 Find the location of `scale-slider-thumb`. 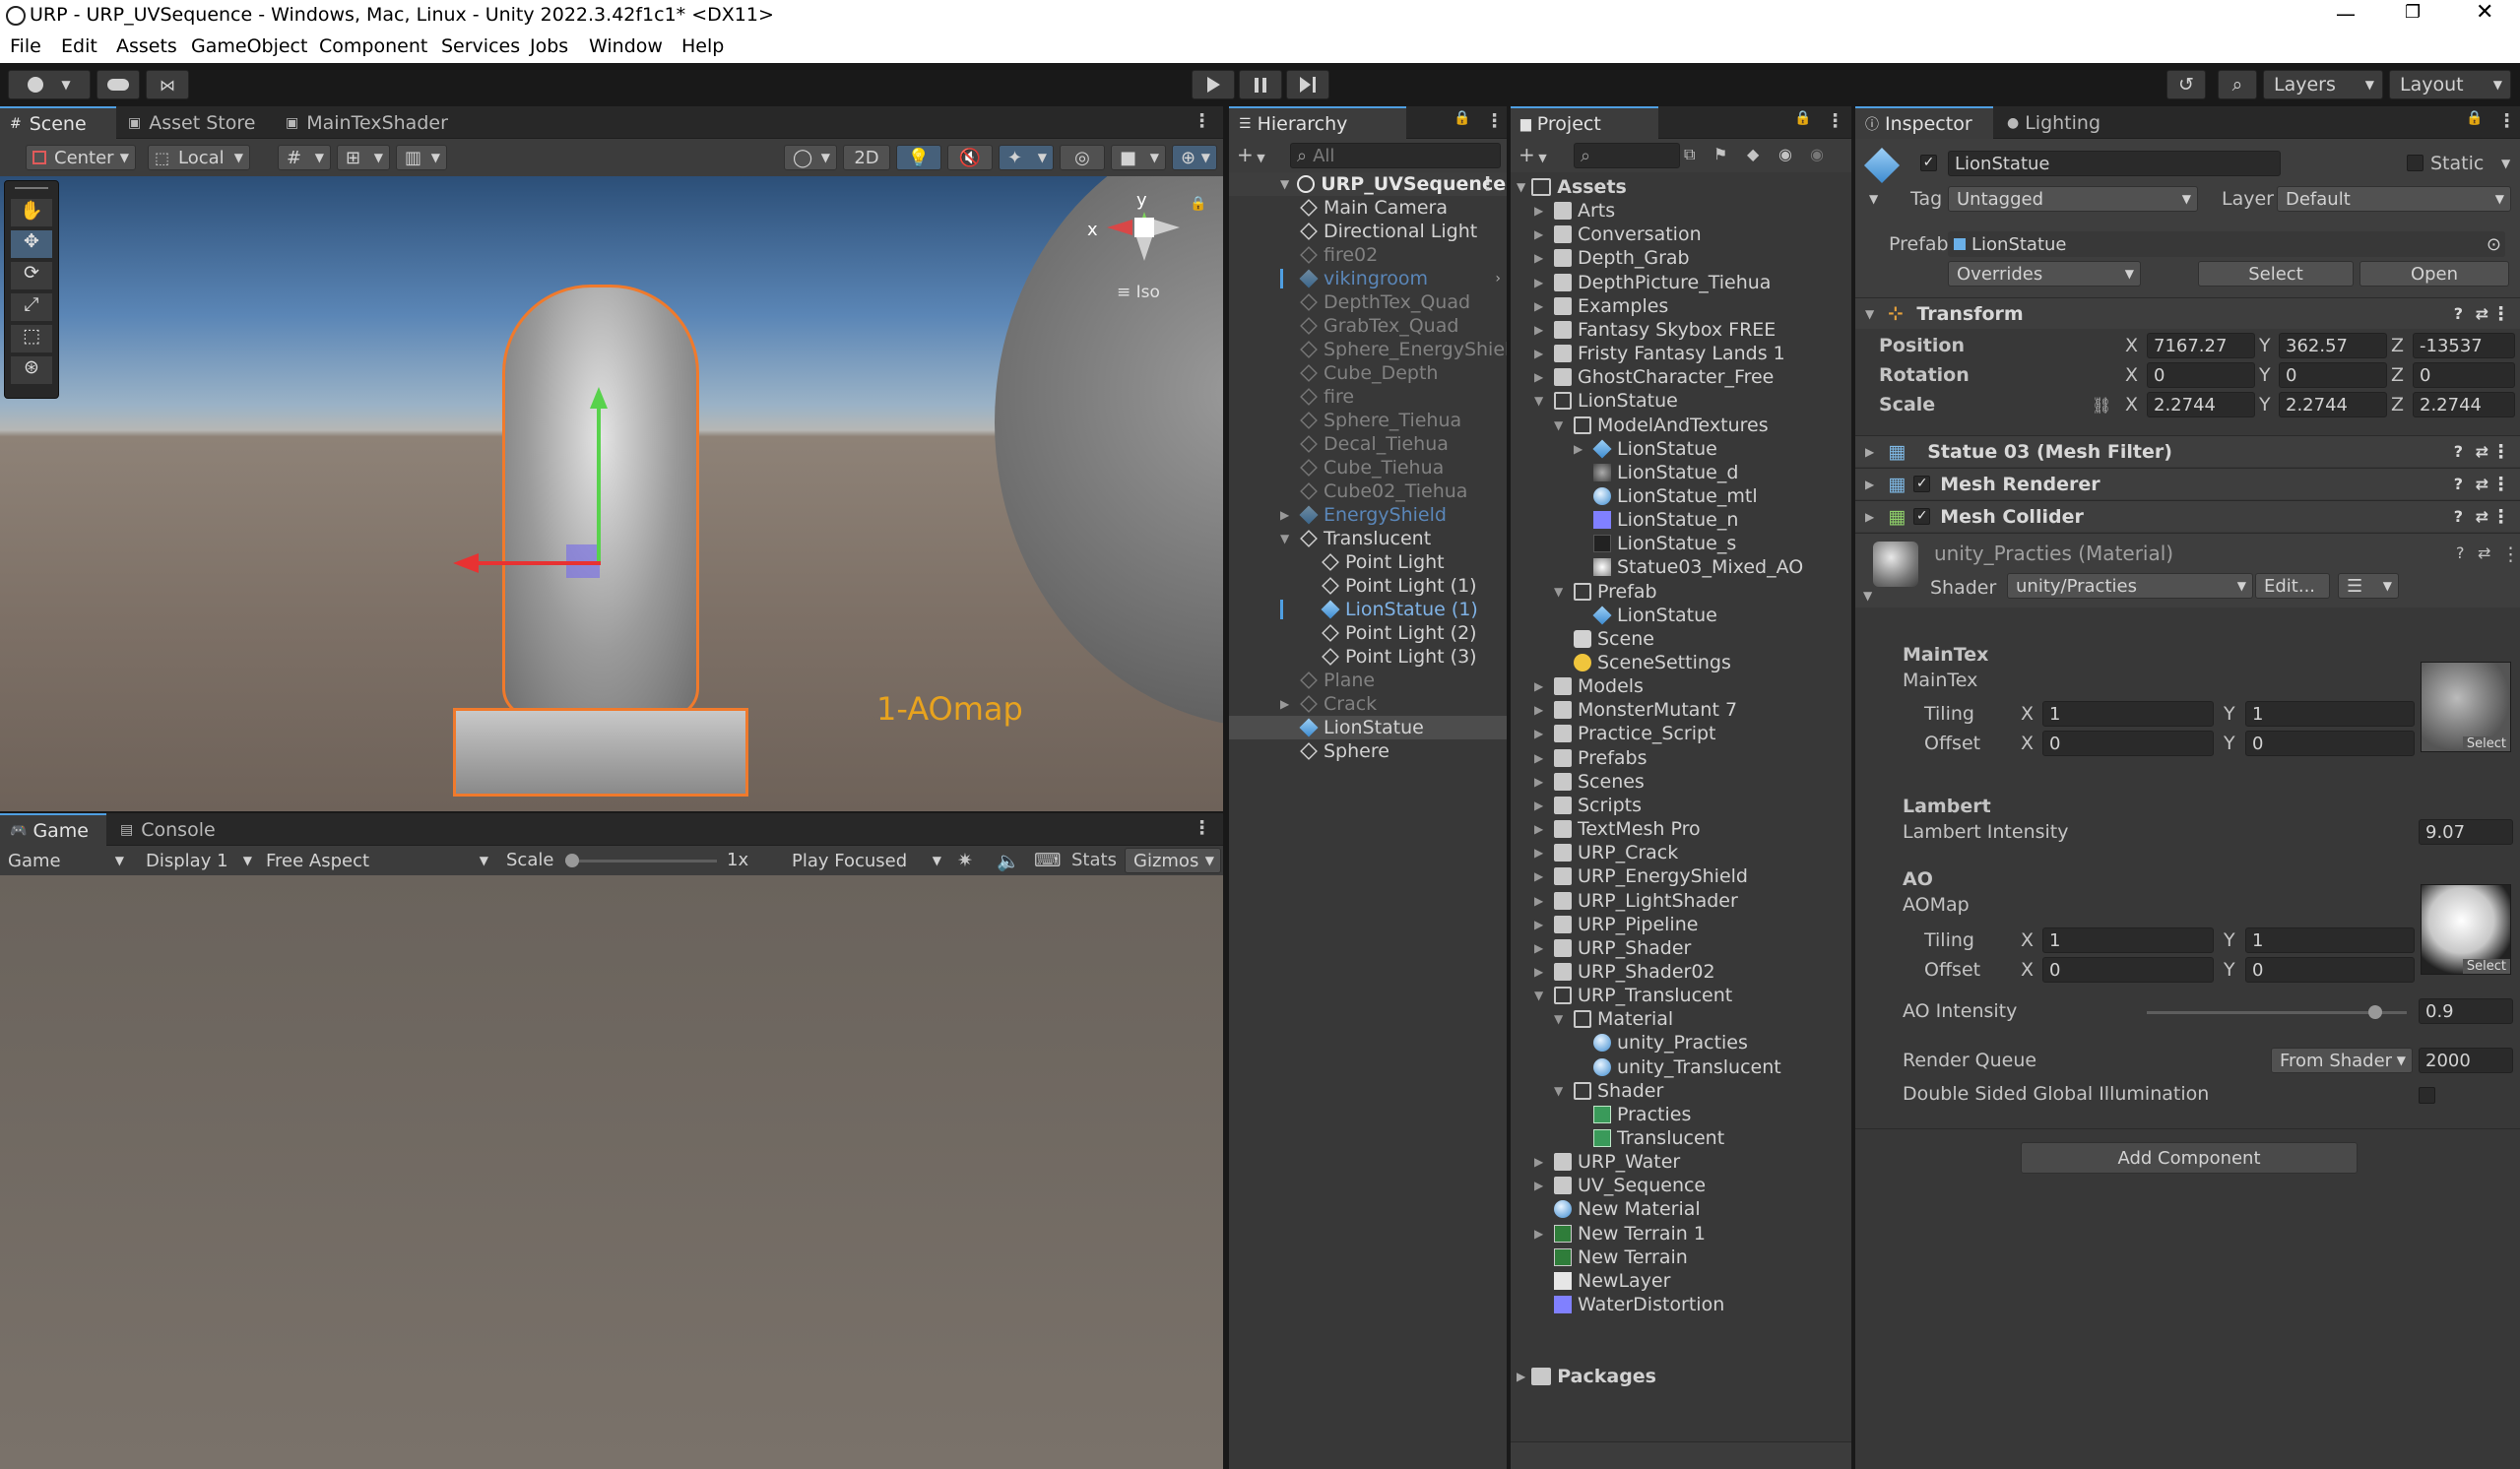

scale-slider-thumb is located at coordinates (572, 860).